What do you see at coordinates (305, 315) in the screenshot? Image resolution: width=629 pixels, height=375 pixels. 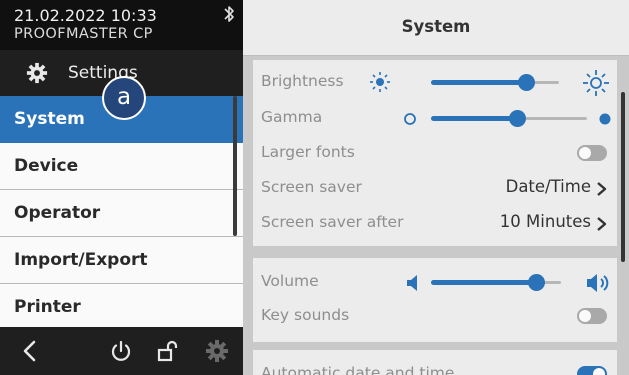 I see `key-sounds-label: Key sounds` at bounding box center [305, 315].